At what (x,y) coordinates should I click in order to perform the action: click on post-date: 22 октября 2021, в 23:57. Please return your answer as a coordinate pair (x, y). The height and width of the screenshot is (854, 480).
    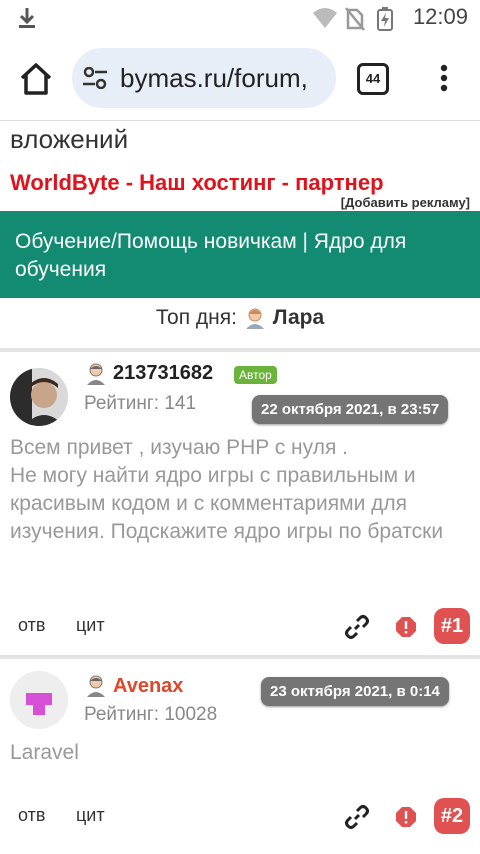
    Looking at the image, I should click on (350, 409).